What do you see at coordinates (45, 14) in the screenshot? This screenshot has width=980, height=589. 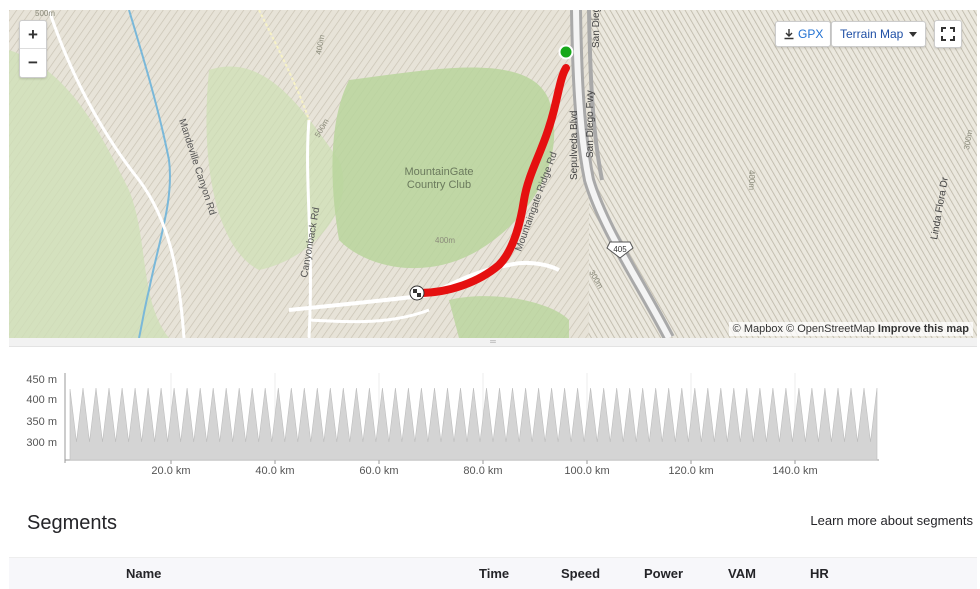 I see `svg-text: 500m` at bounding box center [45, 14].